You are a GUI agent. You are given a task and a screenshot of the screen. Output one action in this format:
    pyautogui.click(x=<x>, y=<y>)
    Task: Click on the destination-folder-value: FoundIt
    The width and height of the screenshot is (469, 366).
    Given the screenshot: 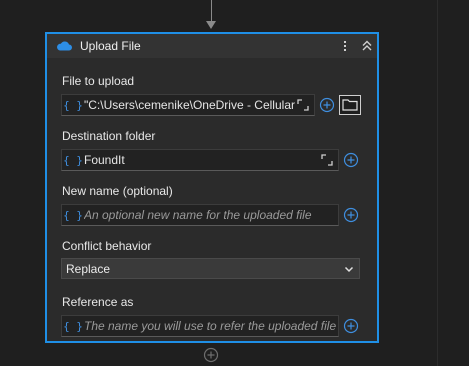 What is the action you would take?
    pyautogui.click(x=202, y=160)
    